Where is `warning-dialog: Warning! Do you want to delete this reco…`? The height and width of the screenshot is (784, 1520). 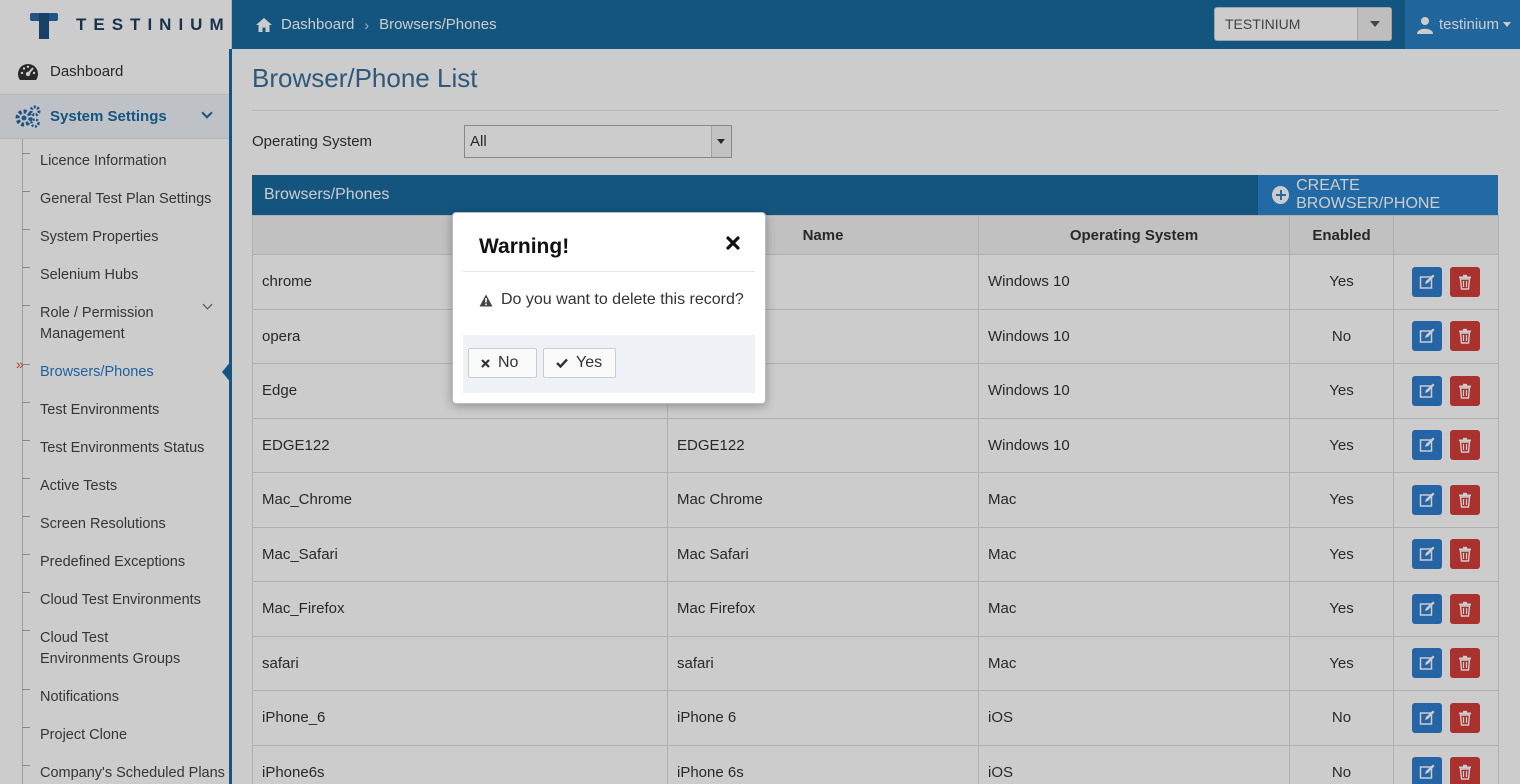 warning-dialog: Warning! Do you want to delete this reco… is located at coordinates (609, 308).